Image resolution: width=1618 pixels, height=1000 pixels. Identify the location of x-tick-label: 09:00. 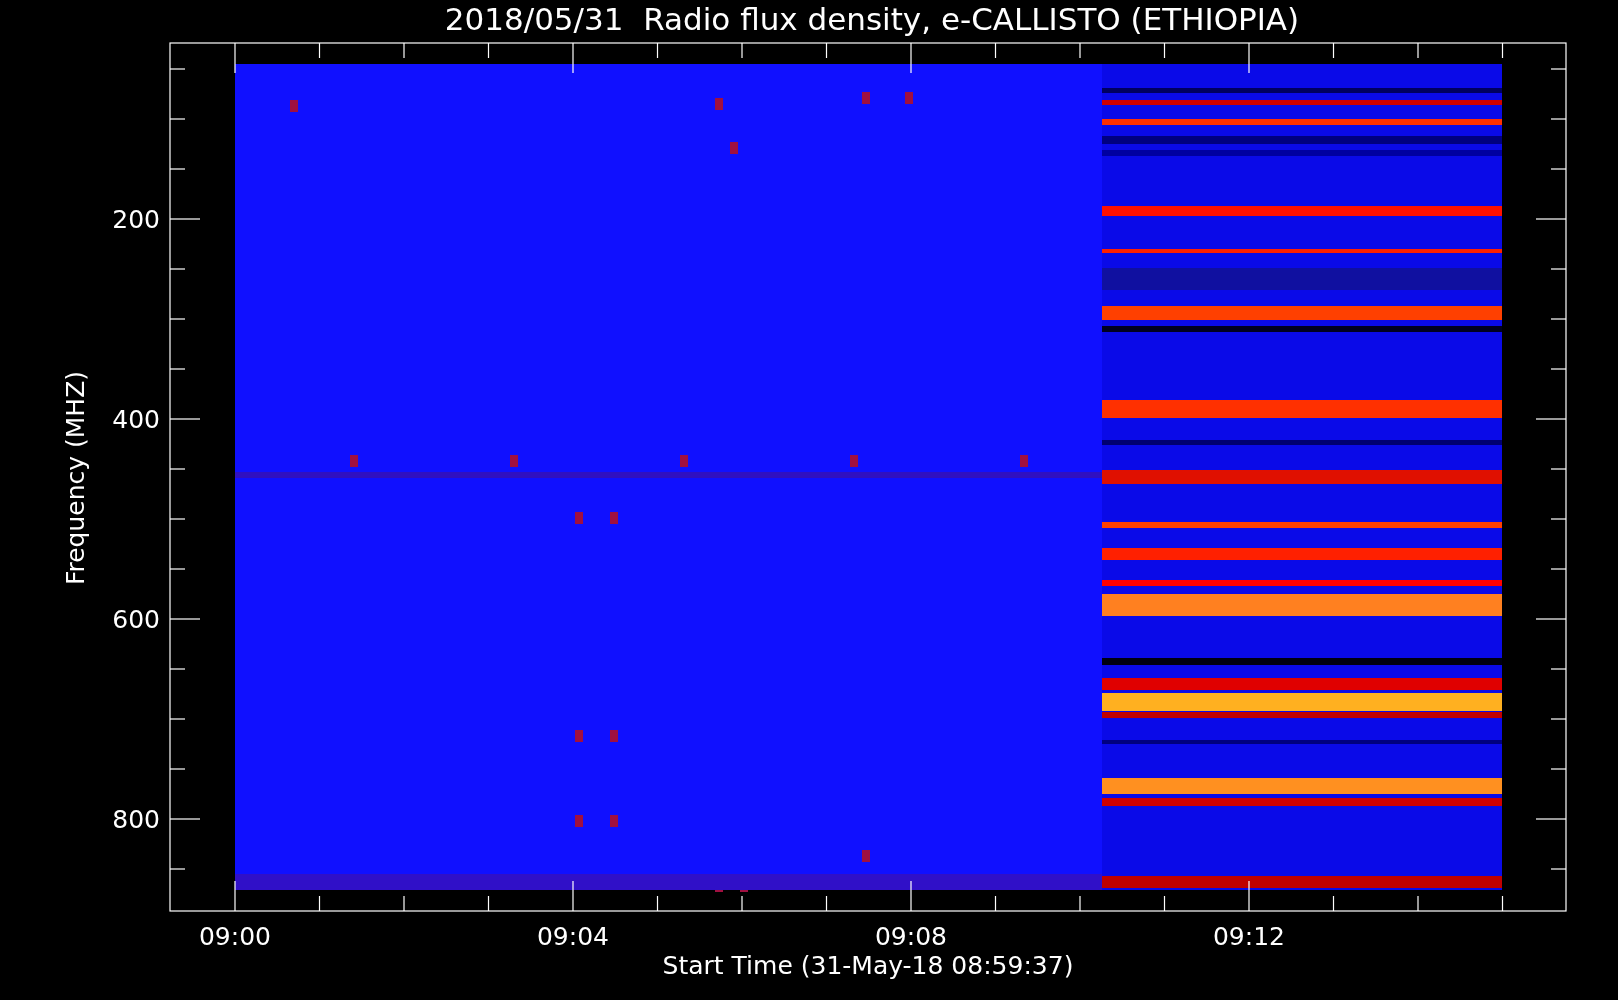
(235, 936).